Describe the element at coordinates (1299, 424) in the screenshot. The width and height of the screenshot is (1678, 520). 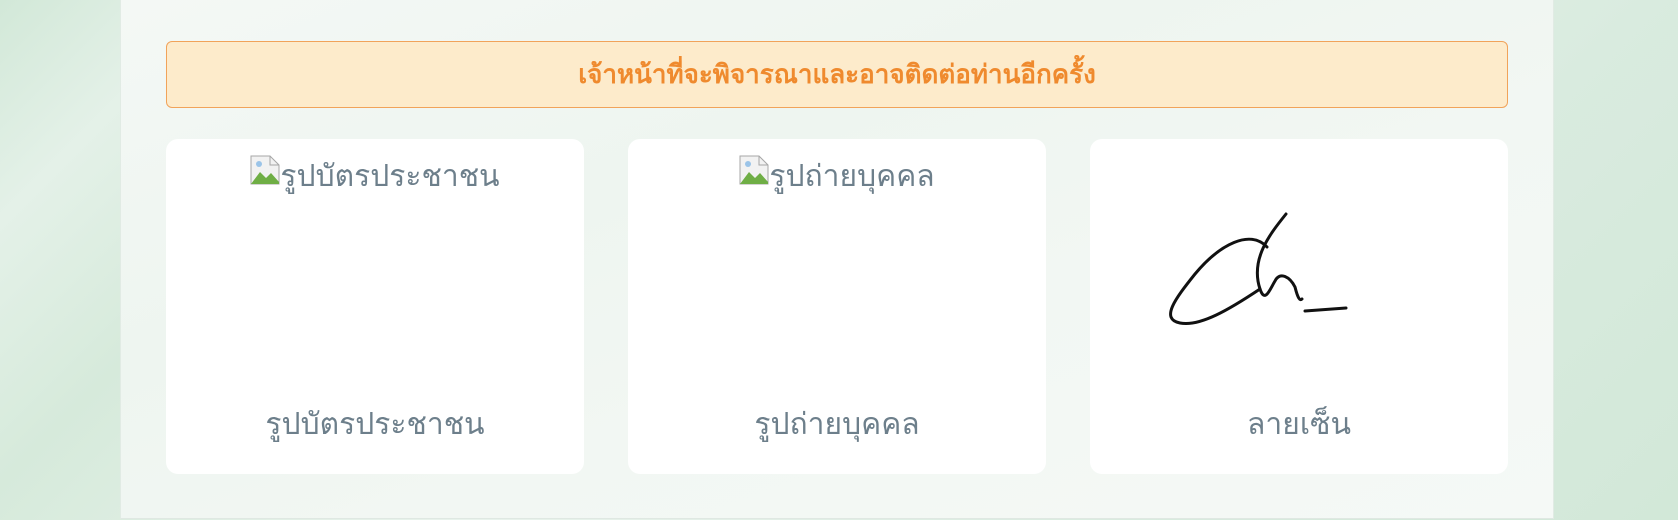
I see `signature-label: ลายเซ็น` at that location.